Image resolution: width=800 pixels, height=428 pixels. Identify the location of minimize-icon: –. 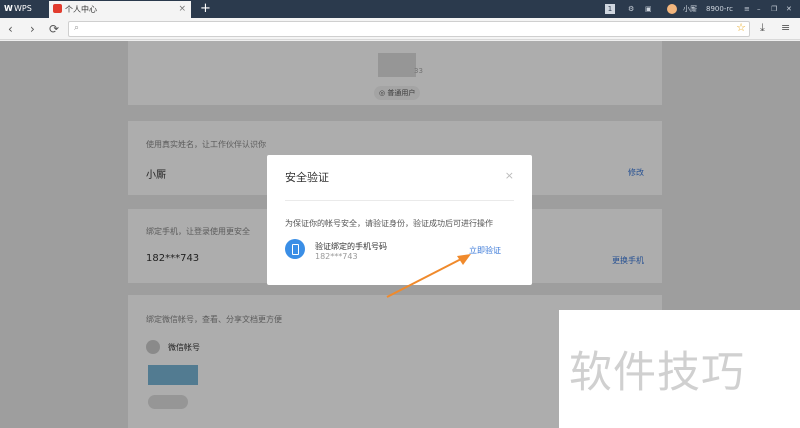
(759, 9).